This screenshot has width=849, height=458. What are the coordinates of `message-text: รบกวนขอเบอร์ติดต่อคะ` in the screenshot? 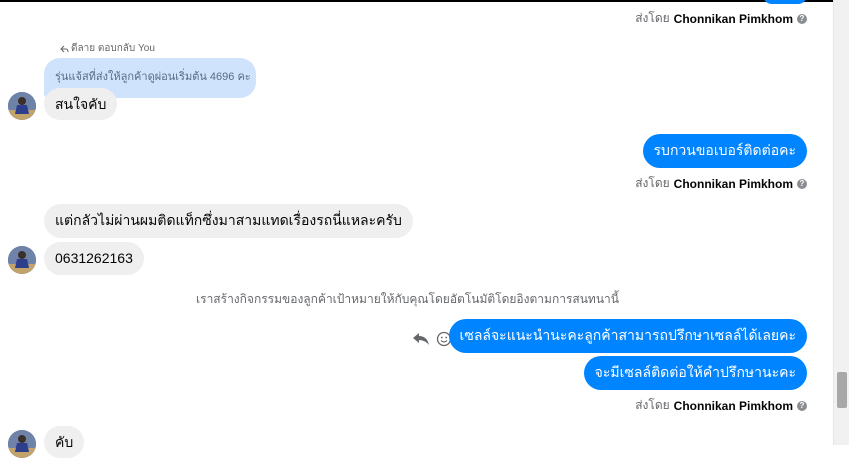 It's located at (724, 150).